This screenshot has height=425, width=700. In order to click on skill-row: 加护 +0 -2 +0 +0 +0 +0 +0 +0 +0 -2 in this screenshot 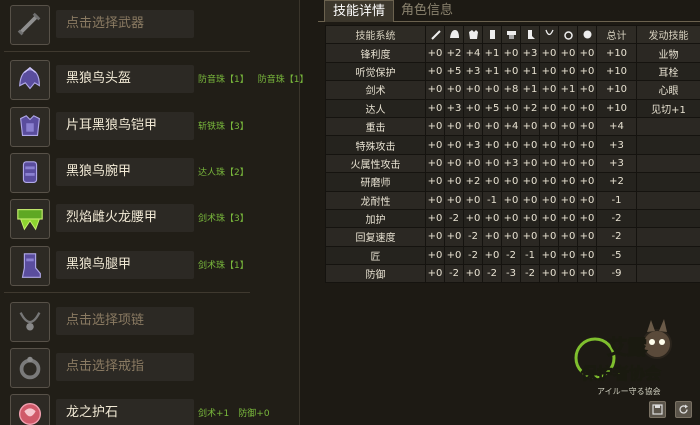, I will do `click(512, 218)`.